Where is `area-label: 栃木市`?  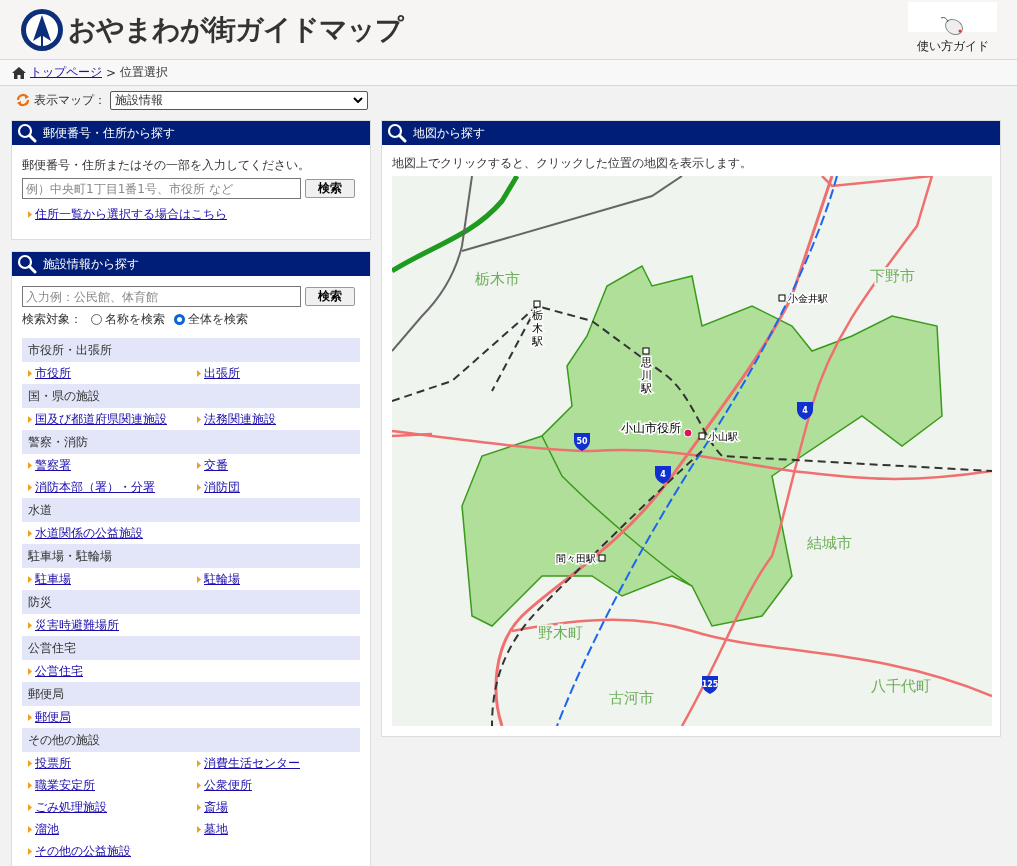
area-label: 栃木市 is located at coordinates (497, 279).